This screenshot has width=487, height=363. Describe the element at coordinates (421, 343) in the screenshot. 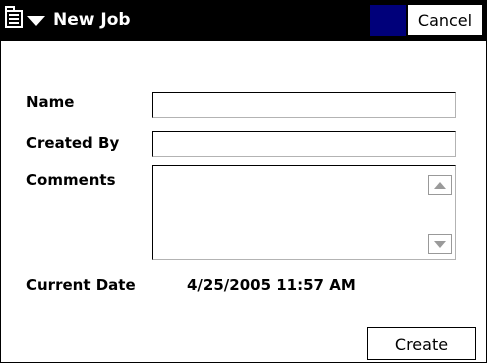

I see `create-button: Create` at that location.